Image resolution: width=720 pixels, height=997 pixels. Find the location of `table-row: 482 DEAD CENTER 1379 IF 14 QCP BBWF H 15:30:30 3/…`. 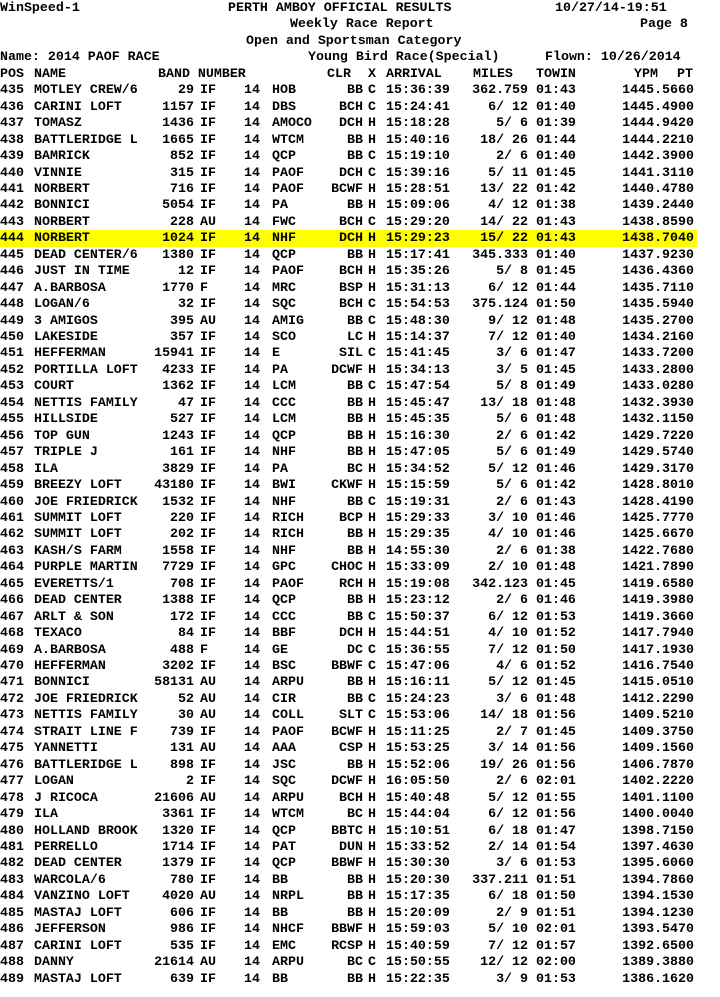

table-row: 482 DEAD CENTER 1379 IF 14 QCP BBWF H 15:30:30 3/… is located at coordinates (360, 863).